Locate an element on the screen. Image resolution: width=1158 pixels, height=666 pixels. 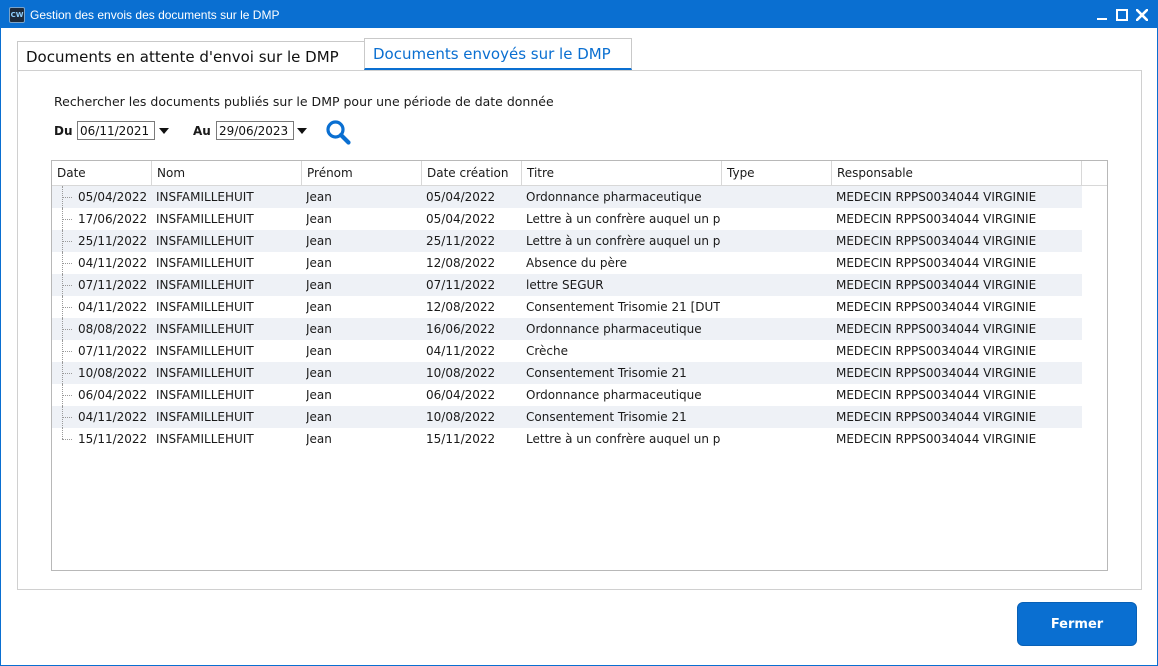
table-cell: 06/04/2022 is located at coordinates (461, 395).